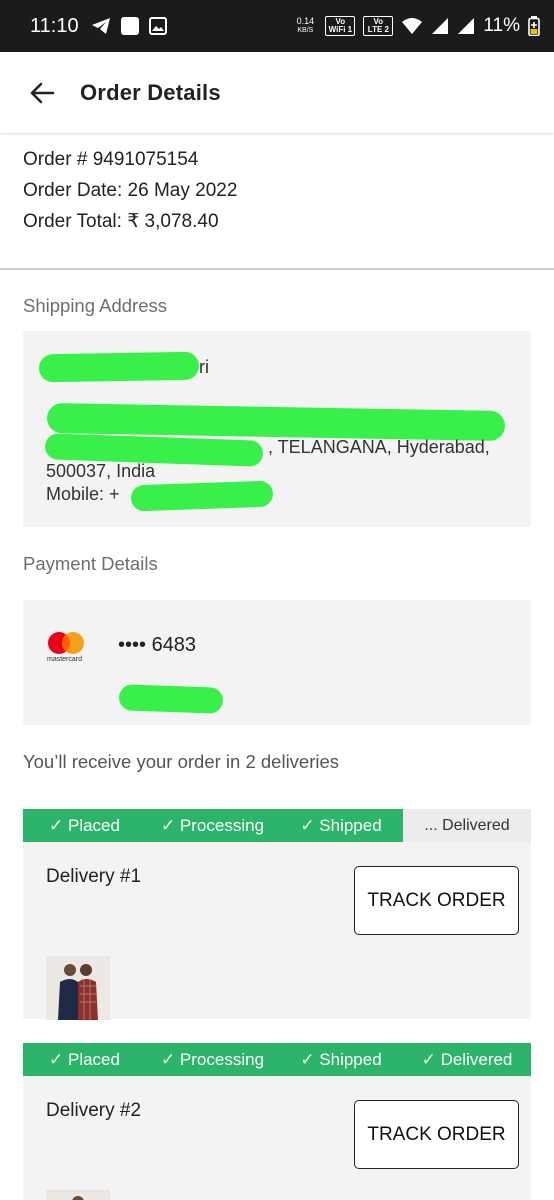  I want to click on status-indicators: 0.14 KB/S Vo WiFi 1 Vo LTE 2 11%, so click(416, 26).